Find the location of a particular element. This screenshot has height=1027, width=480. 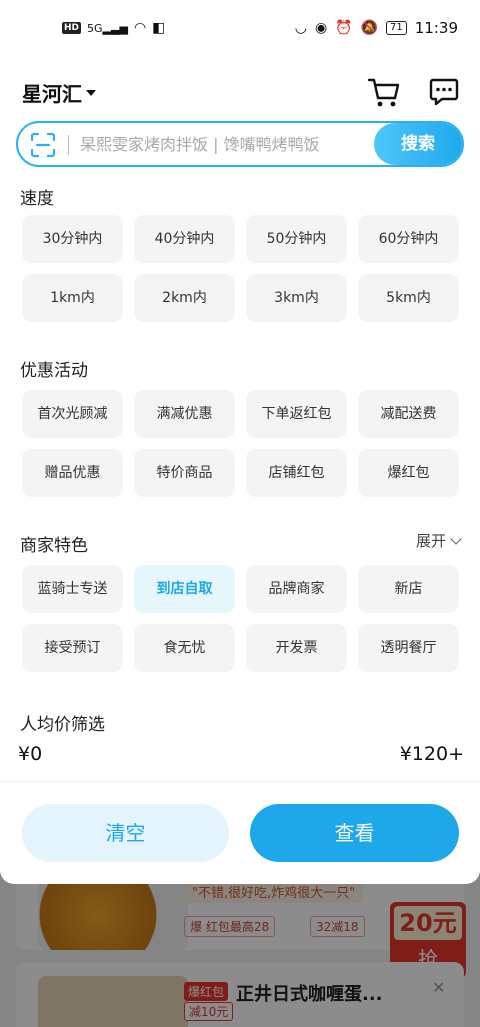

clock: 11:39 is located at coordinates (436, 28).